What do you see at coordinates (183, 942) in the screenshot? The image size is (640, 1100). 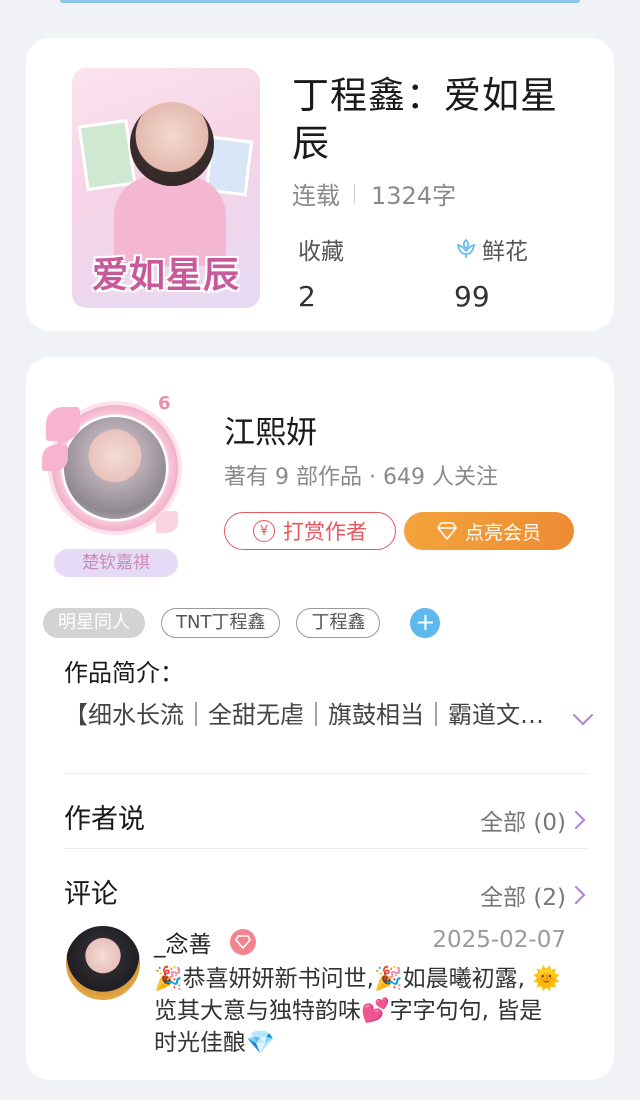 I see `commenter-name: _念善` at bounding box center [183, 942].